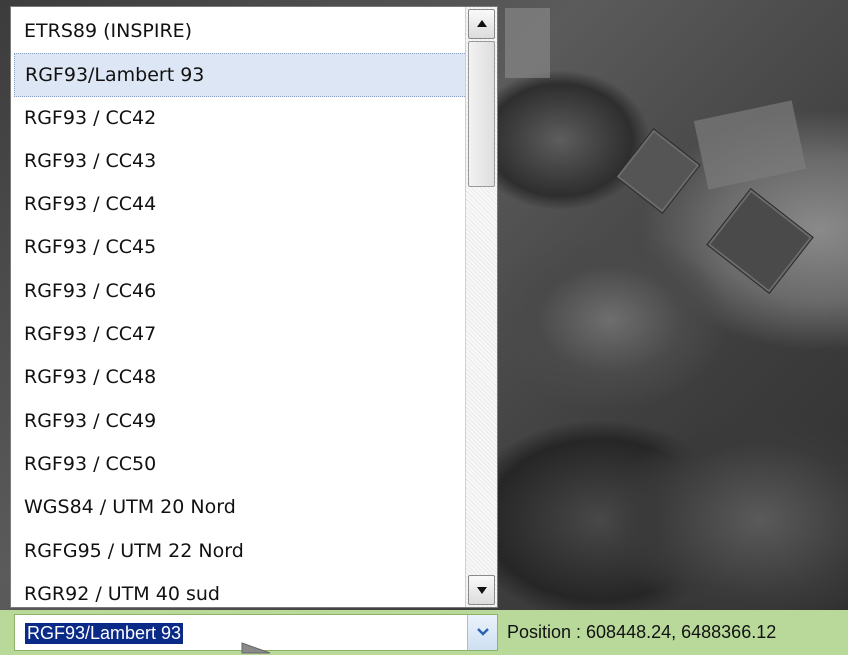 The height and width of the screenshot is (655, 848). I want to click on scrollbar-thumb, so click(481, 114).